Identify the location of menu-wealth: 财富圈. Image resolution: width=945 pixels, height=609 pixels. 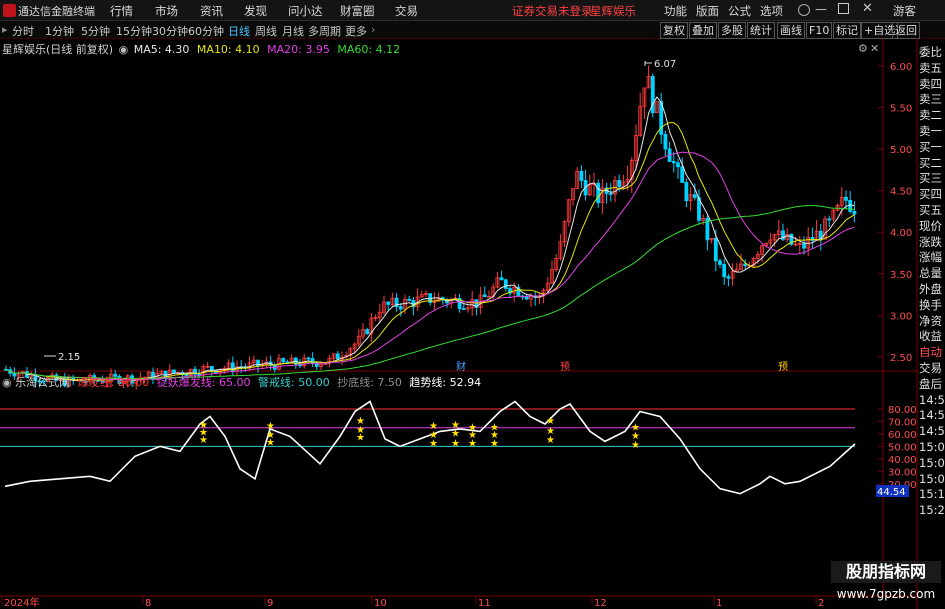
(357, 11).